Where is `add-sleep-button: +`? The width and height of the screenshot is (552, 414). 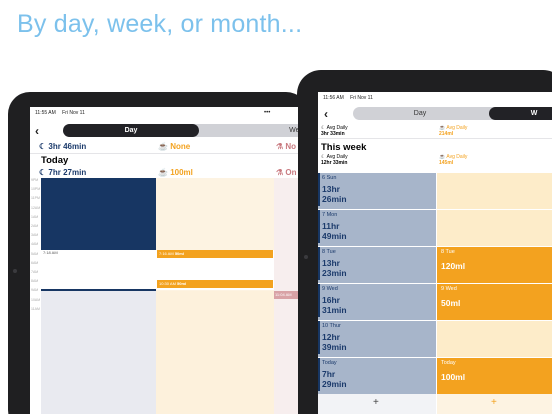 add-sleep-button: + is located at coordinates (376, 402).